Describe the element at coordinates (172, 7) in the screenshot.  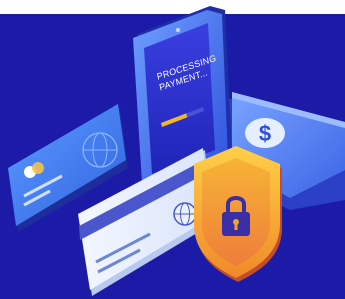
I see `background-top-band` at that location.